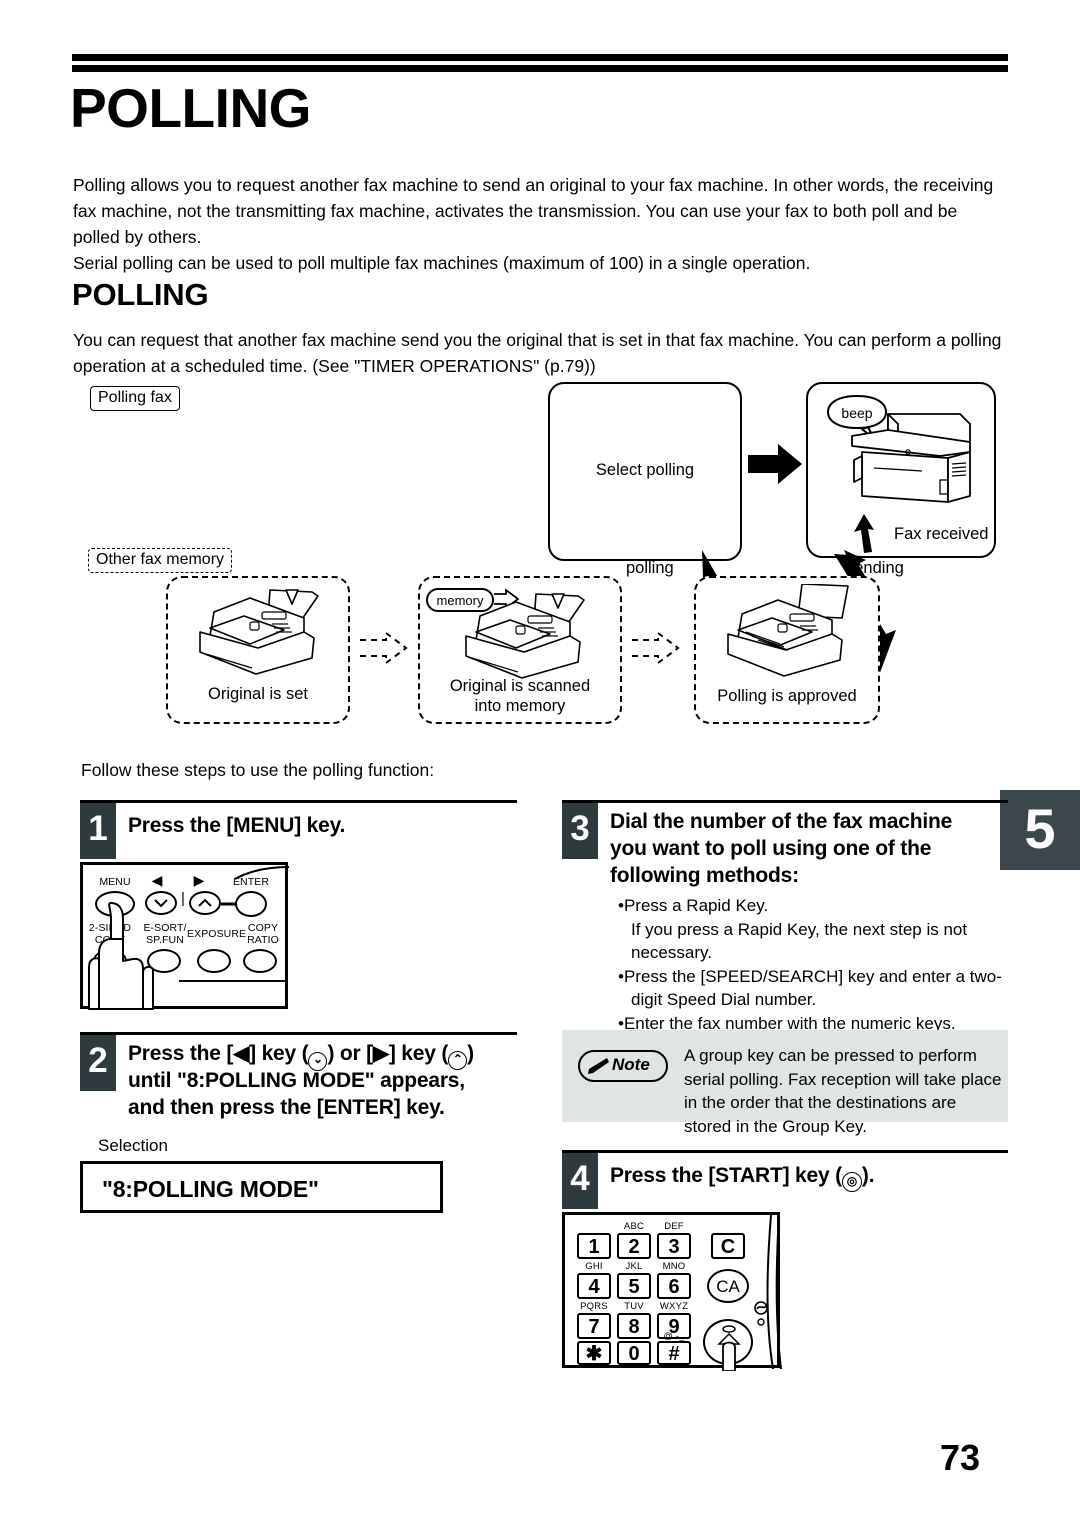 The width and height of the screenshot is (1080, 1528). Describe the element at coordinates (205, 902) in the screenshot. I see `chevron-up-icon` at that location.